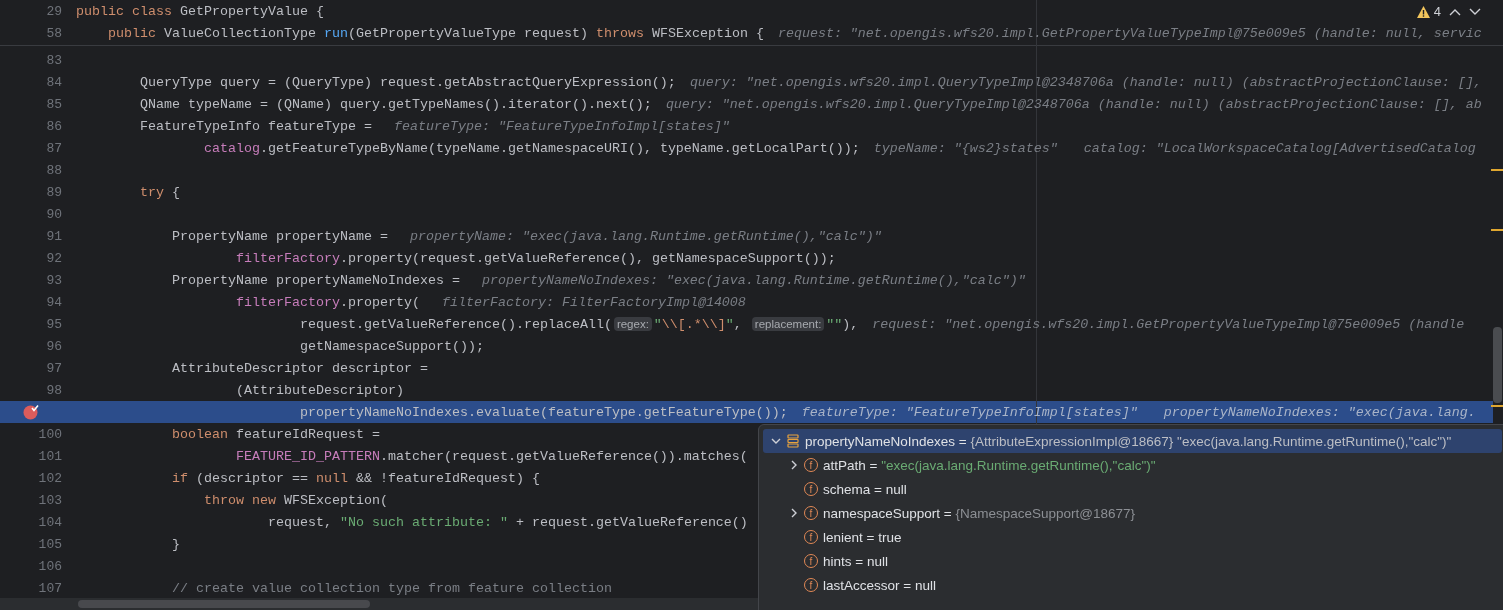 The height and width of the screenshot is (610, 1503). What do you see at coordinates (391, 346) in the screenshot?
I see `code-text: getNamespaceSupport());` at bounding box center [391, 346].